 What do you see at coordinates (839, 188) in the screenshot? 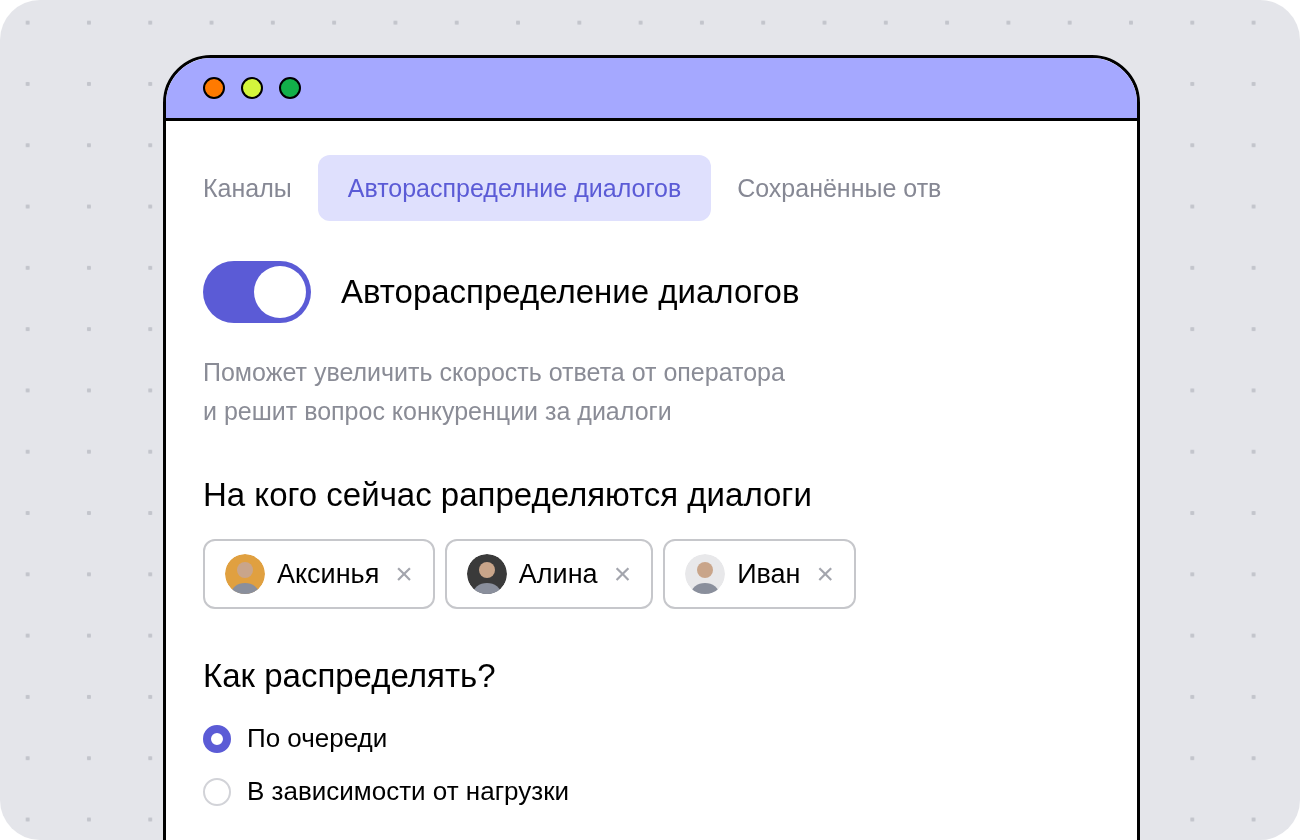
I see `tab: Сохранённые отв` at bounding box center [839, 188].